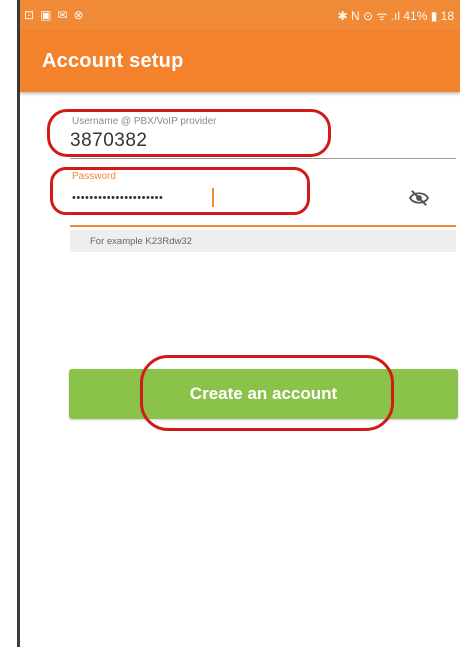 The image size is (460, 647). I want to click on message-icon: ✉, so click(62, 15).